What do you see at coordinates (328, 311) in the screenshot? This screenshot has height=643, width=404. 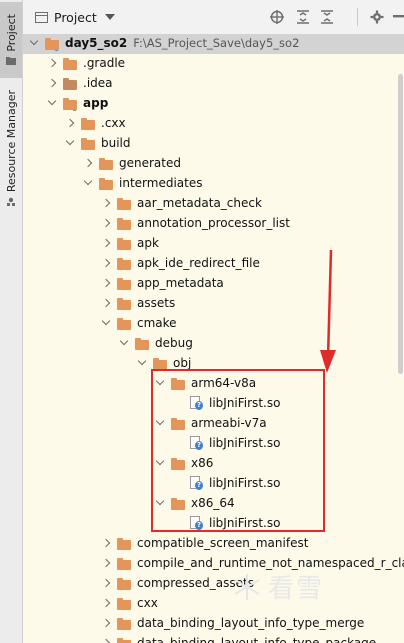 I see `annotation-arrow` at bounding box center [328, 311].